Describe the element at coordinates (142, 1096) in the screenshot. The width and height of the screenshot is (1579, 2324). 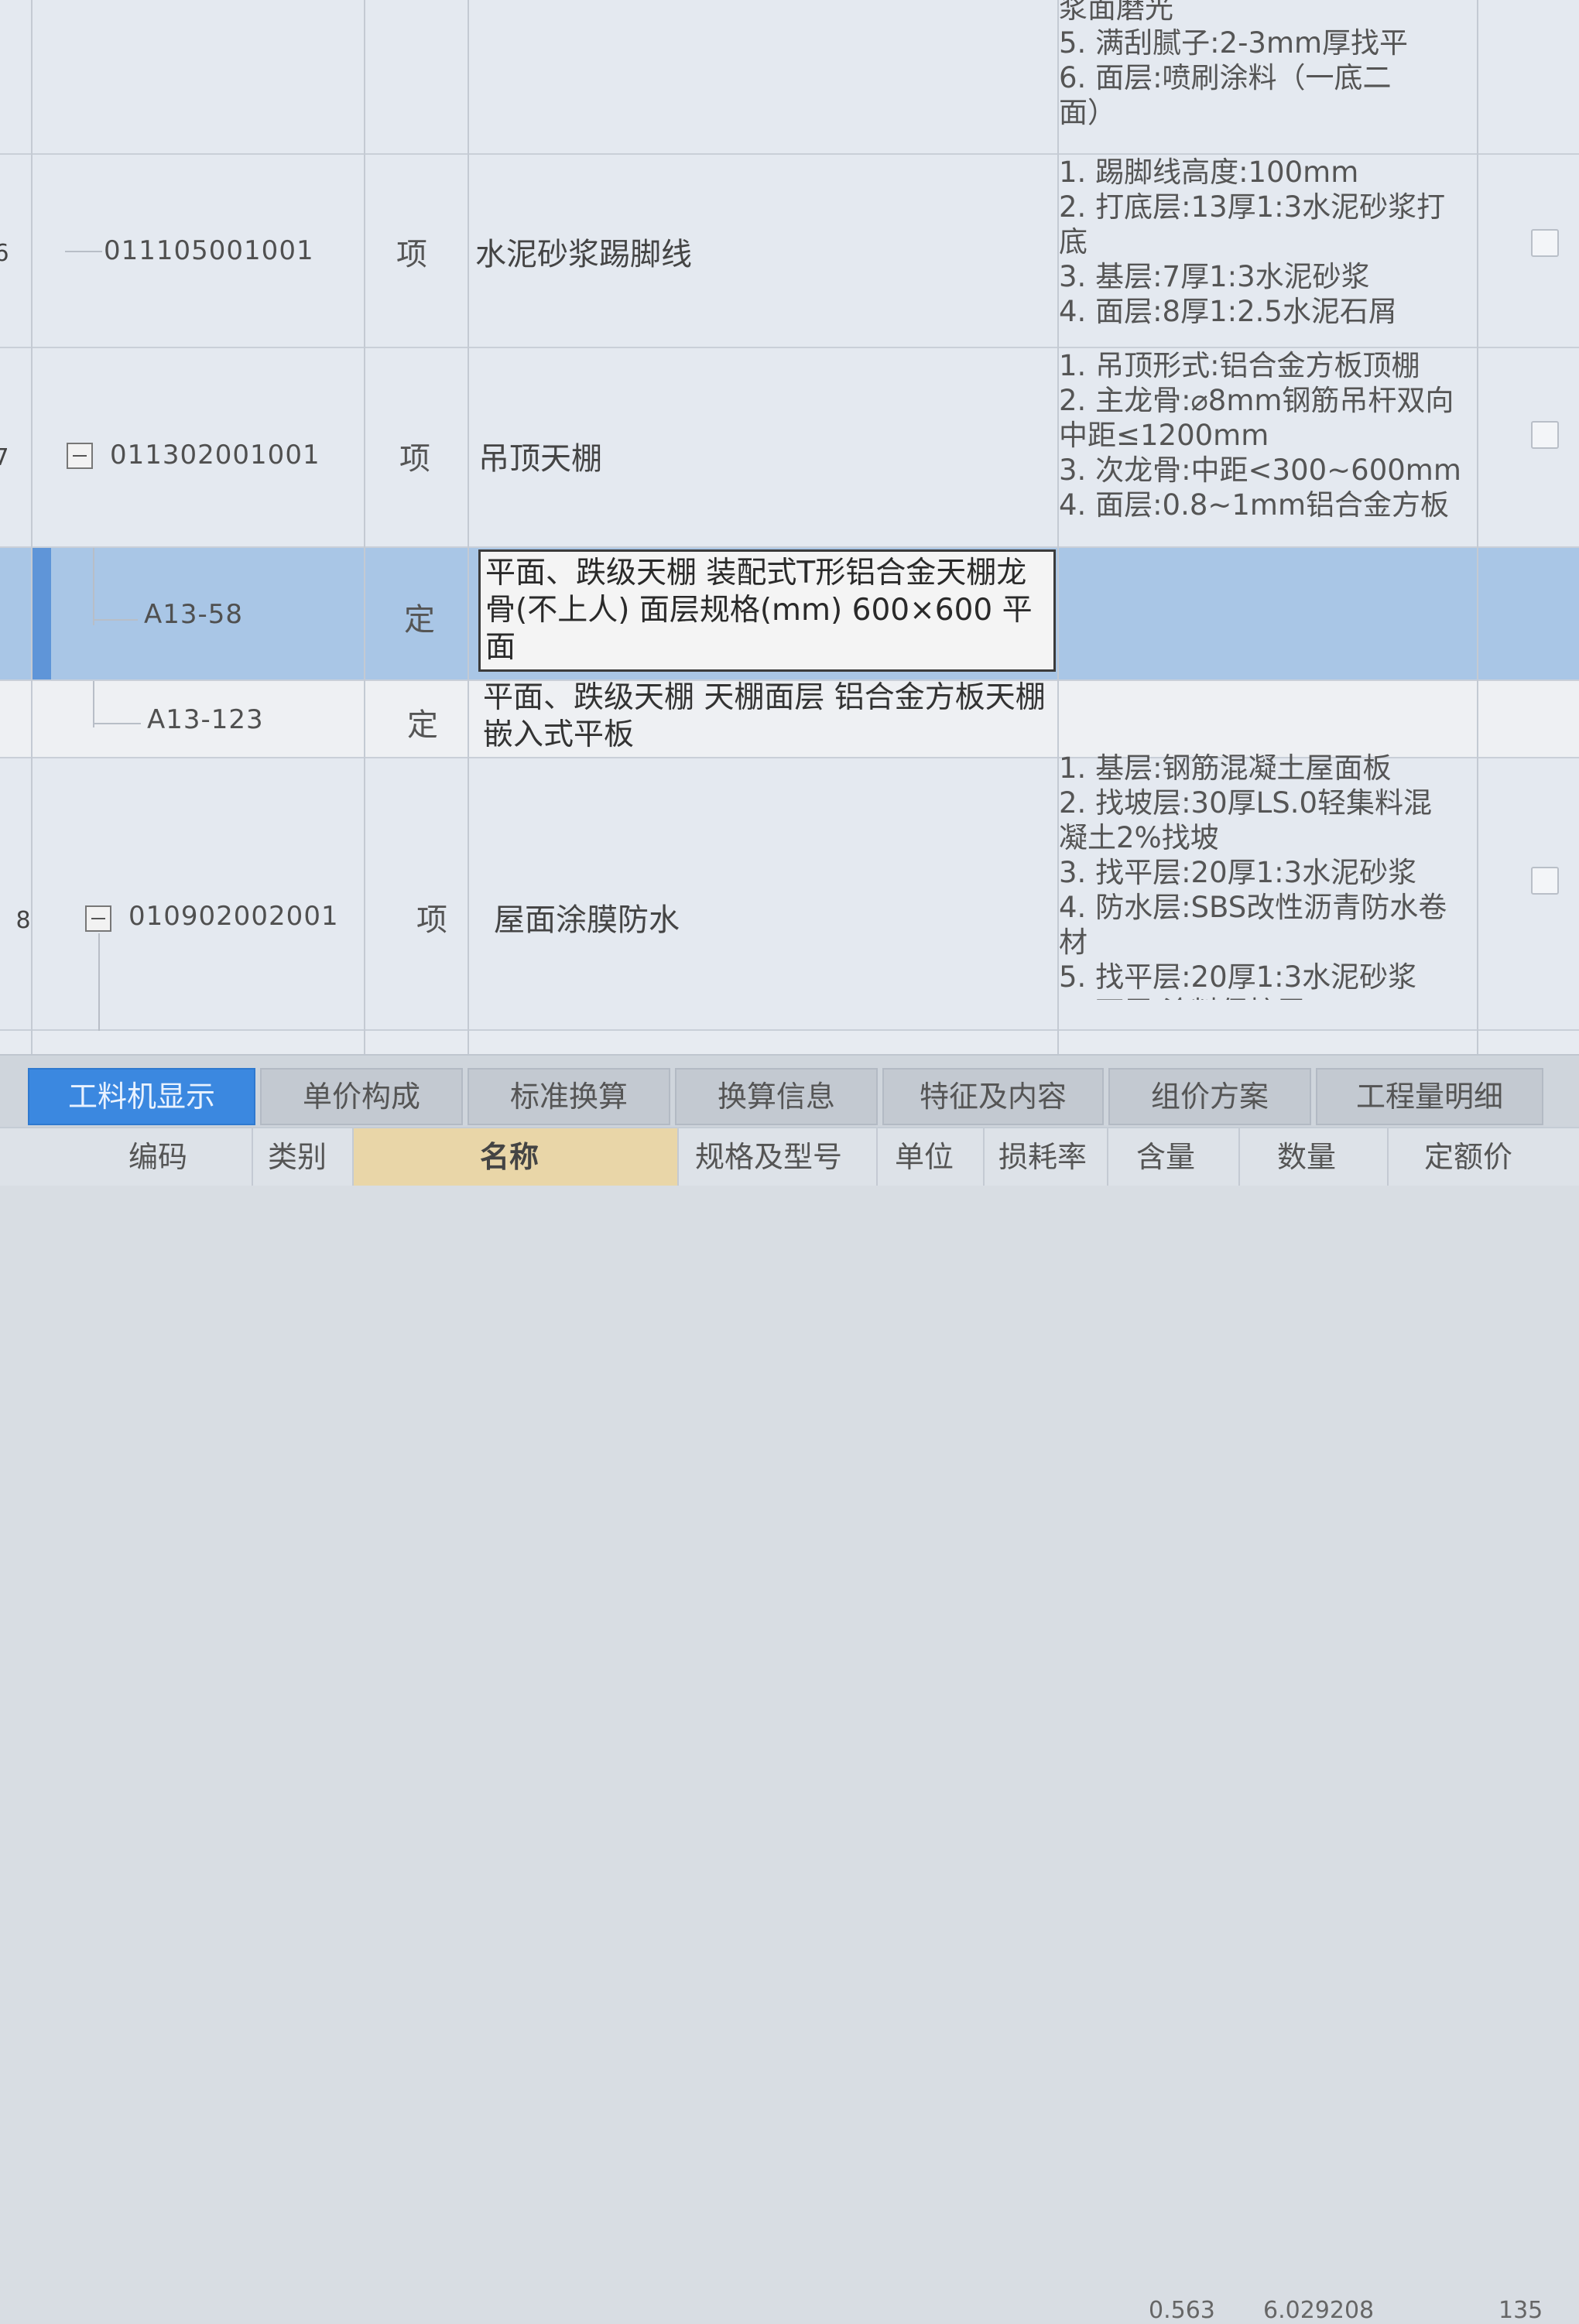
I see `tab-labor-material-machine: 工料机显示` at that location.